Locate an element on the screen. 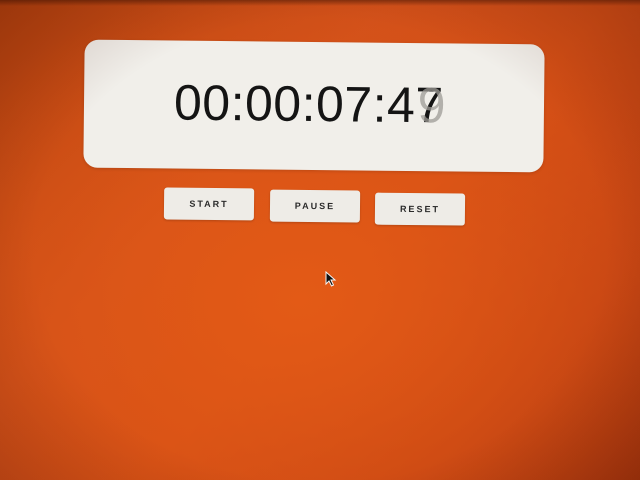 The height and width of the screenshot is (480, 640). timer-display: 00:00:07:479 is located at coordinates (310, 104).